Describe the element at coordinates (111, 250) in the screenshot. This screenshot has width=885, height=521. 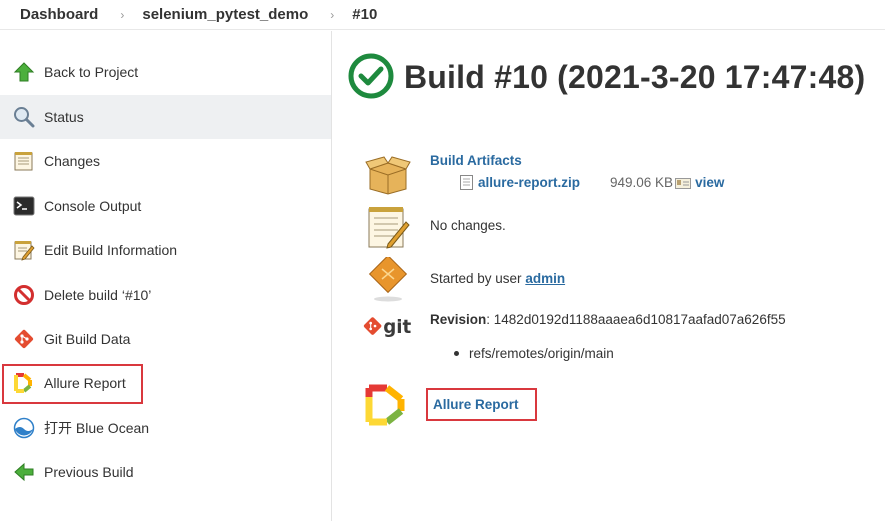
I see `sidebar-item-label: Edit Build Information` at that location.